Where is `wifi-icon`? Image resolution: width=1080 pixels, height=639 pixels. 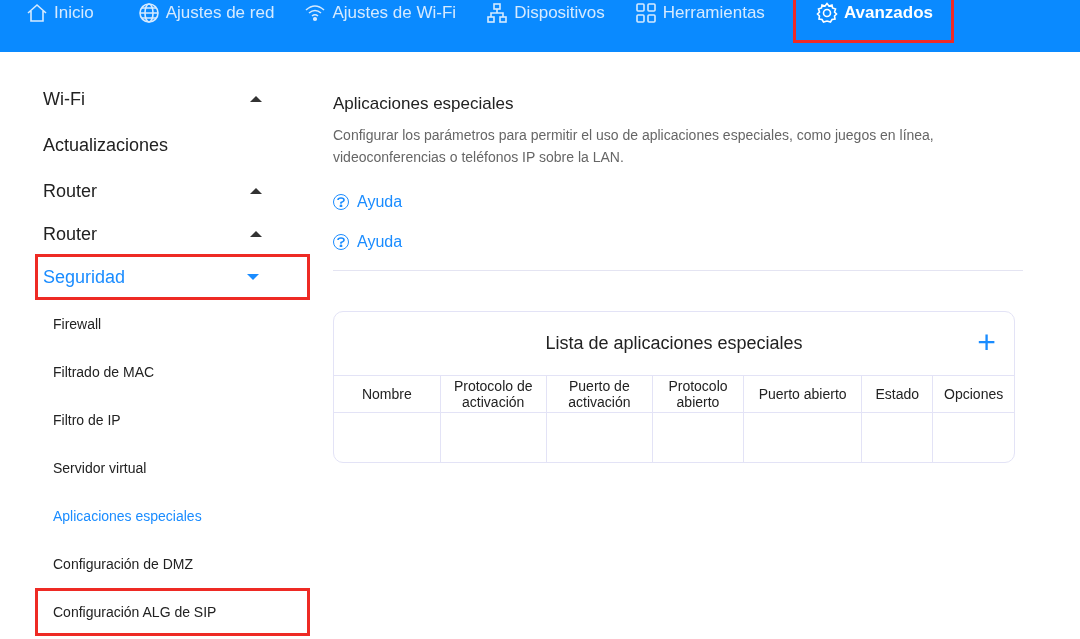 wifi-icon is located at coordinates (315, 13).